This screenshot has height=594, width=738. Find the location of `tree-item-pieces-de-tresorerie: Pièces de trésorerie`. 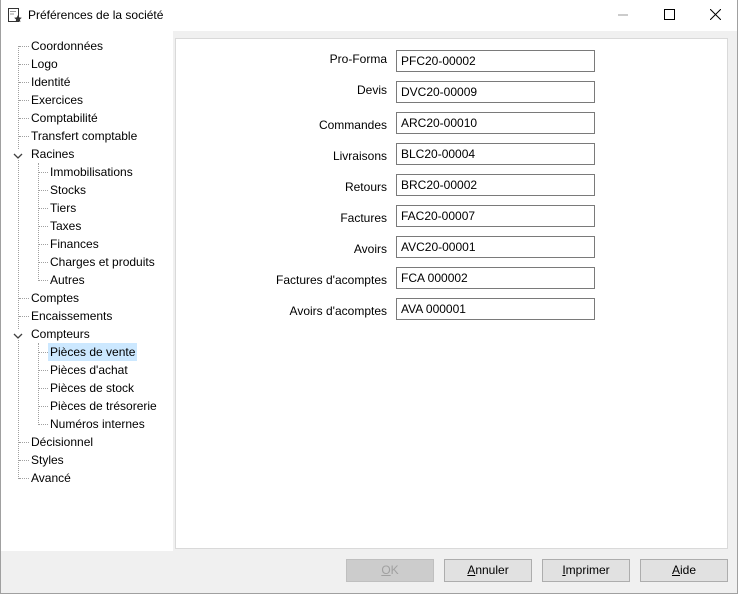

tree-item-pieces-de-tresorerie: Pièces de trésorerie is located at coordinates (103, 406).